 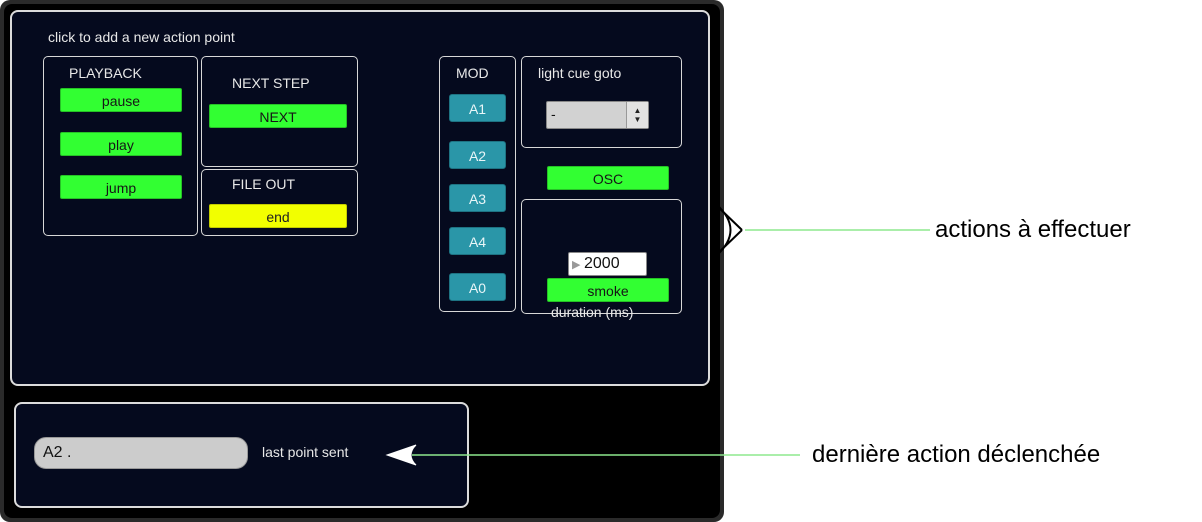 I want to click on actions-annotation: actions à effectuer, so click(x=1033, y=229).